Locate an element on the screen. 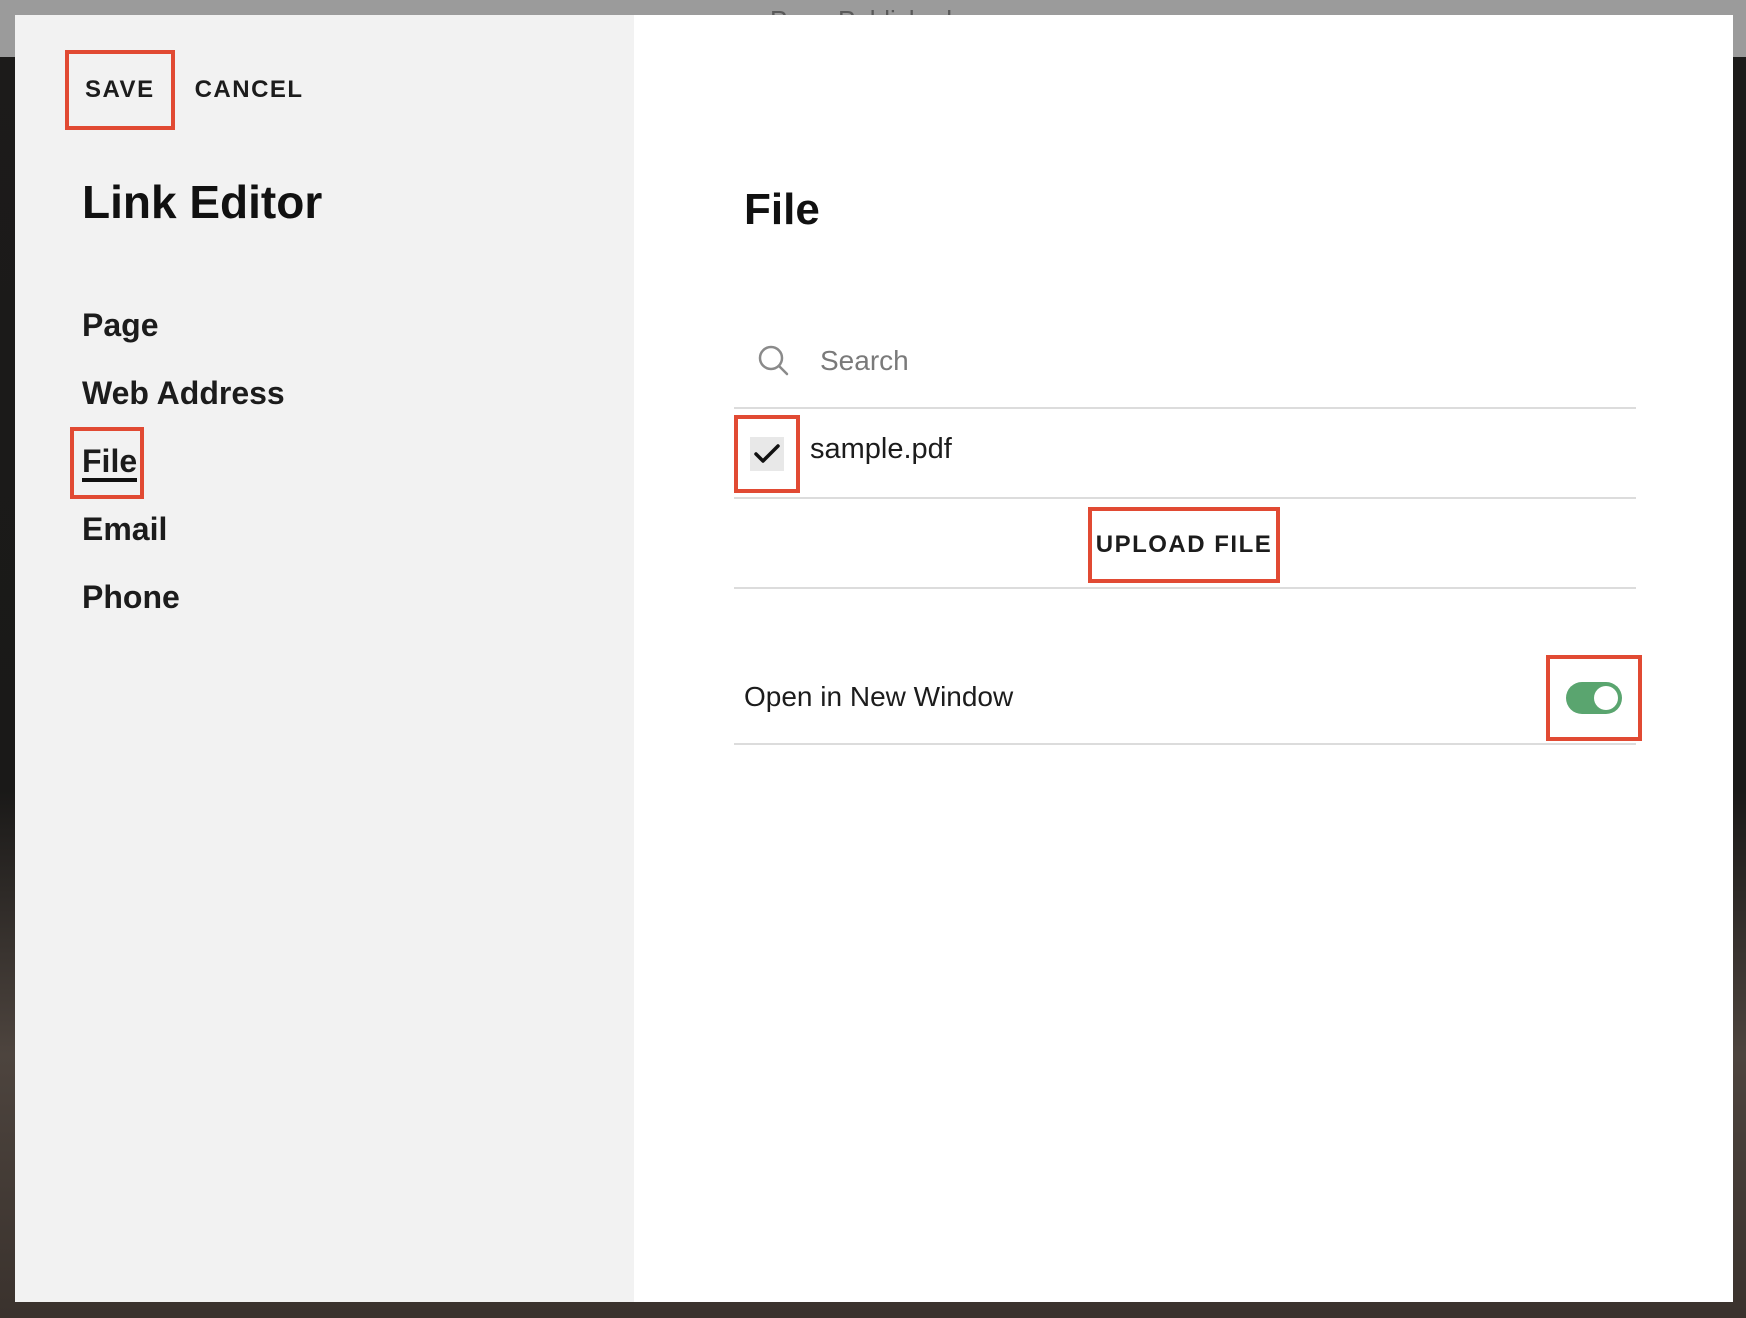 This screenshot has width=1746, height=1318. toggle-track is located at coordinates (1594, 698).